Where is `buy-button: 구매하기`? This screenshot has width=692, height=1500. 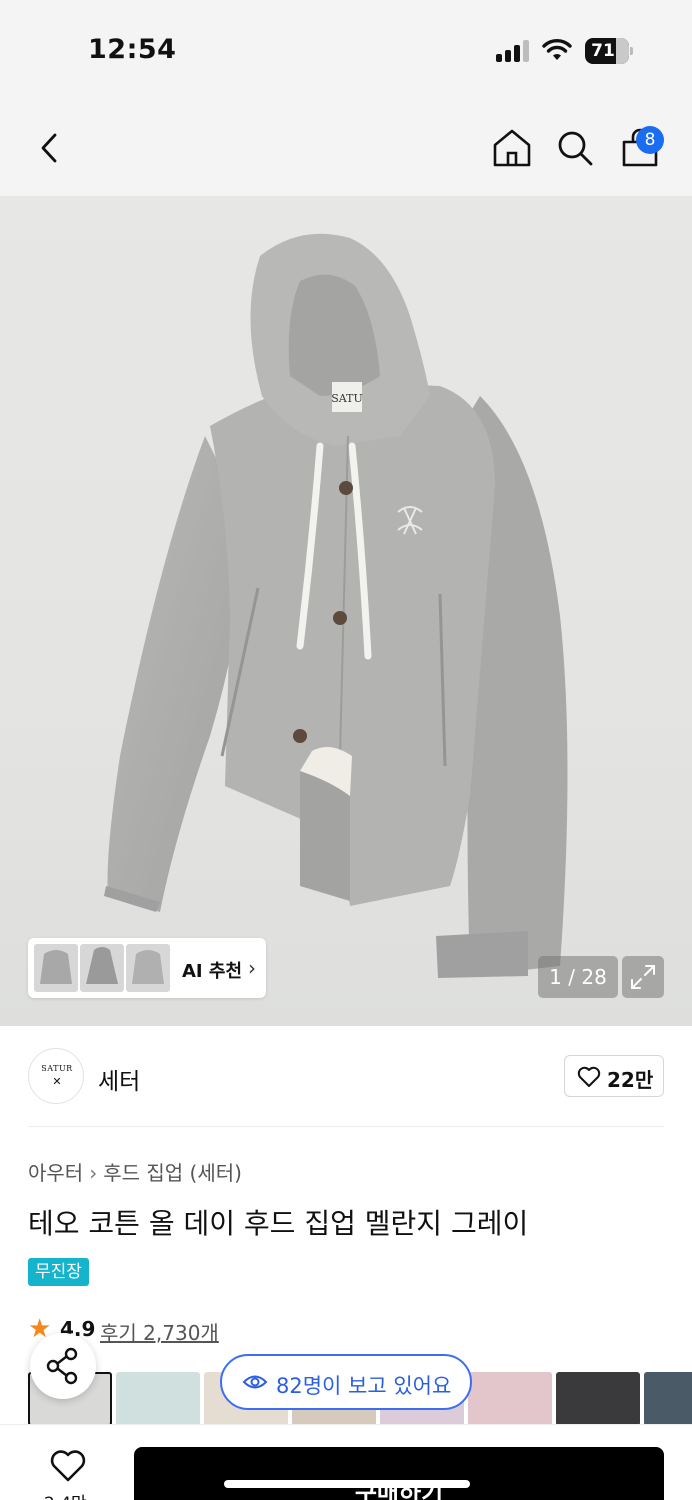 buy-button: 구매하기 is located at coordinates (399, 1473).